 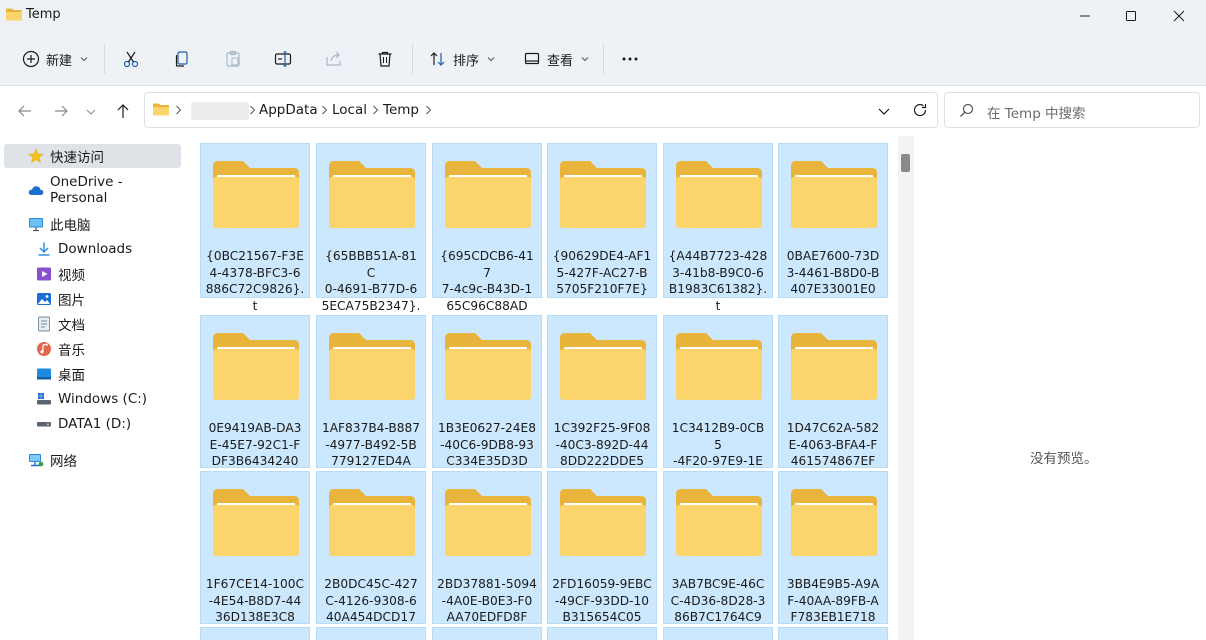 I want to click on search-icon, so click(x=967, y=110).